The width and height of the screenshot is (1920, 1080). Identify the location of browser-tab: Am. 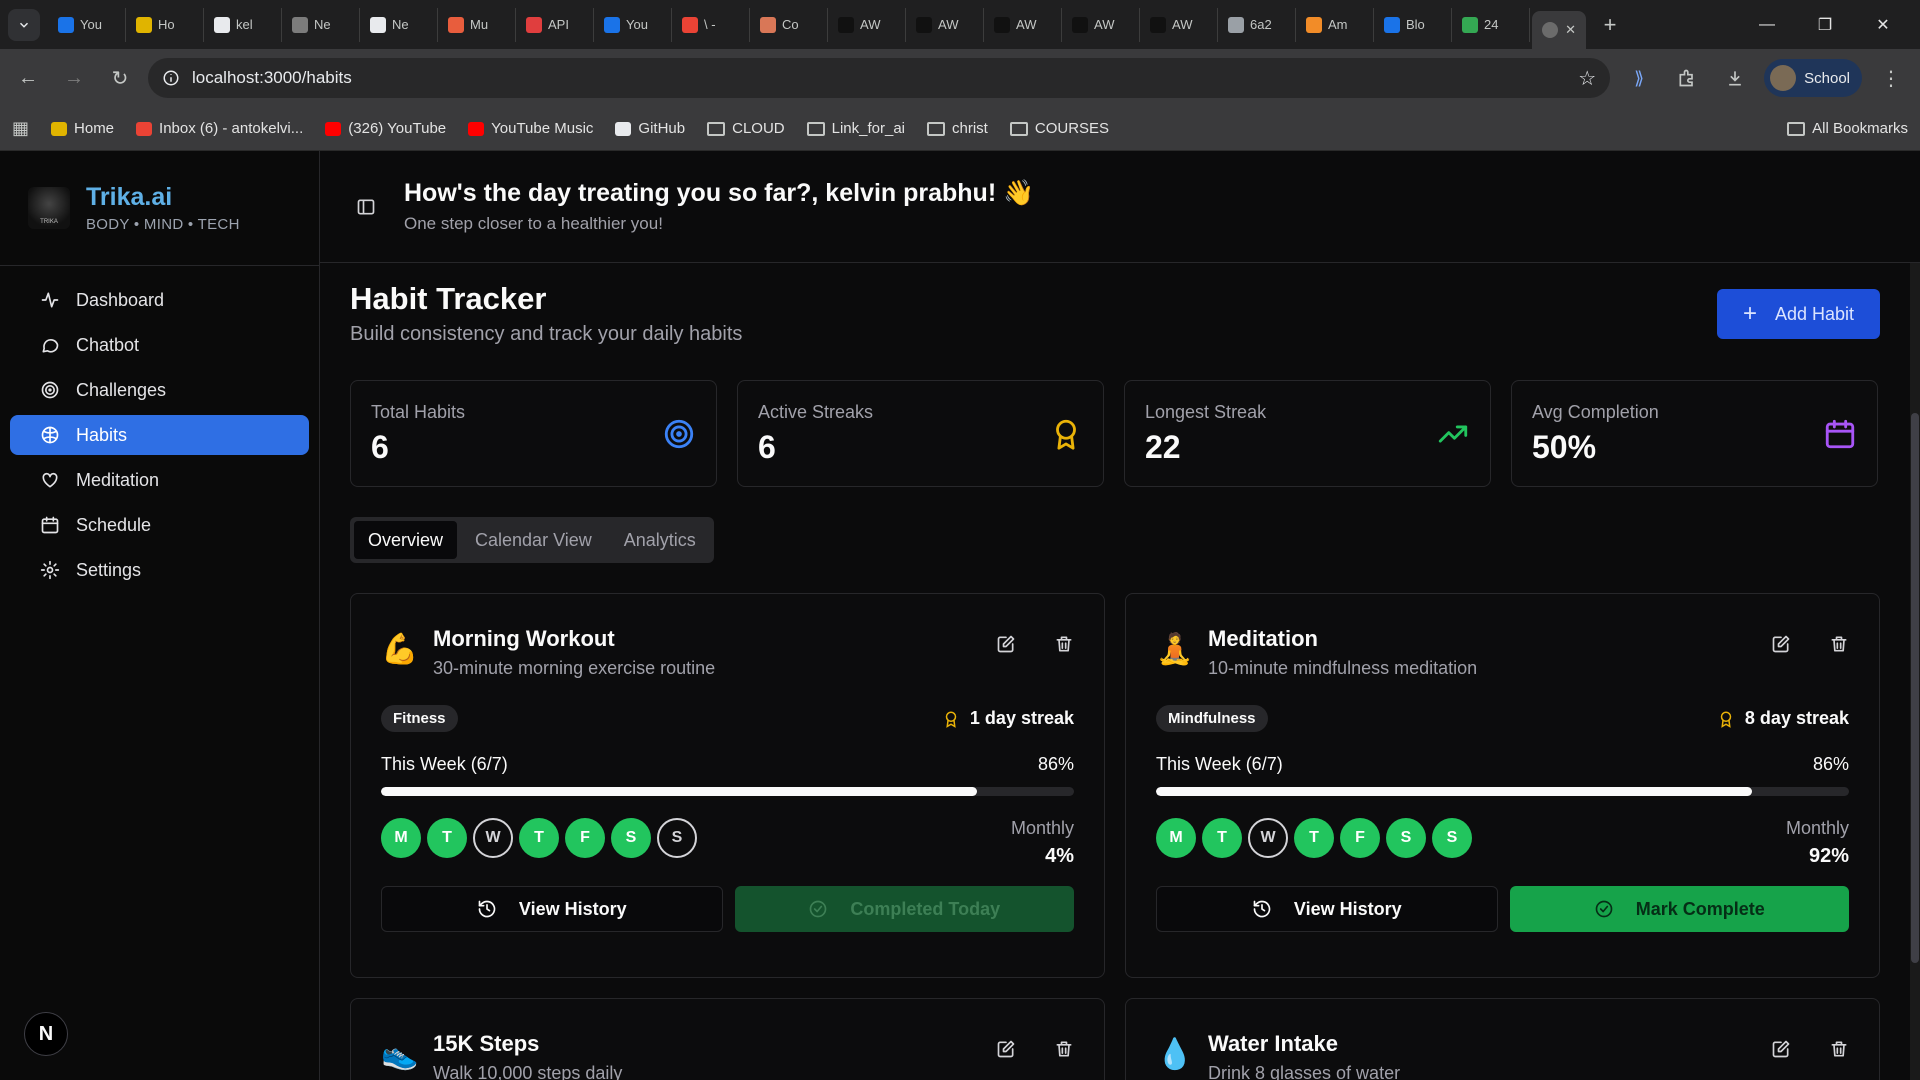
(1335, 24).